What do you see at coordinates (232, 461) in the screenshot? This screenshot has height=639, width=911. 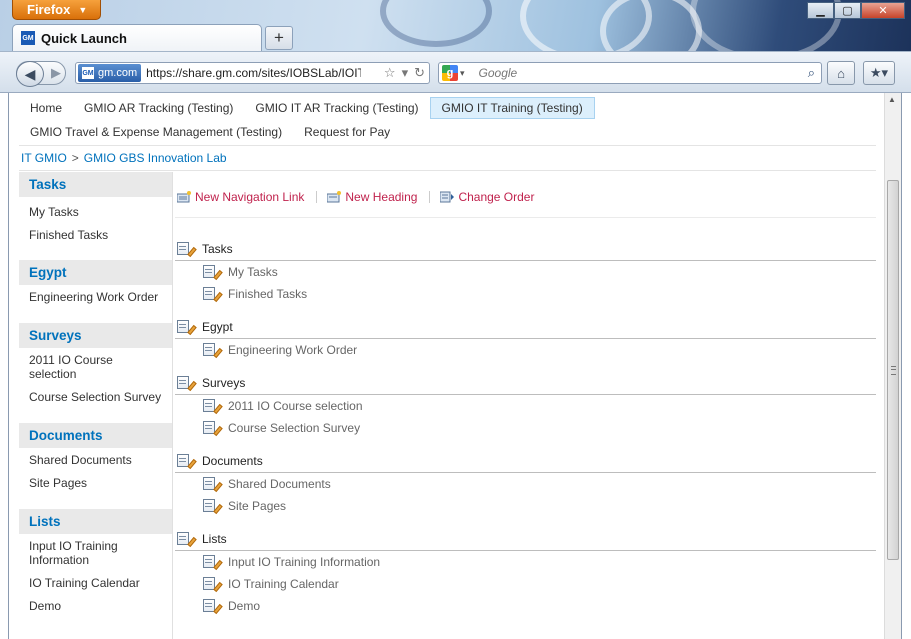 I see `nav-heading-label: Documents` at bounding box center [232, 461].